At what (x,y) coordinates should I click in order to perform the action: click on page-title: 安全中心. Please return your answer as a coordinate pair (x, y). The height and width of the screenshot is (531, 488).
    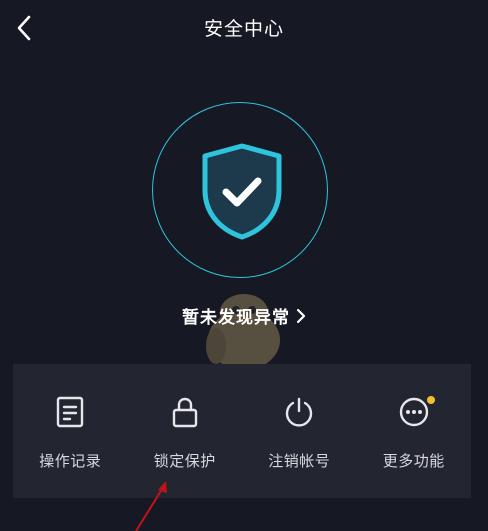
    Looking at the image, I should click on (243, 29).